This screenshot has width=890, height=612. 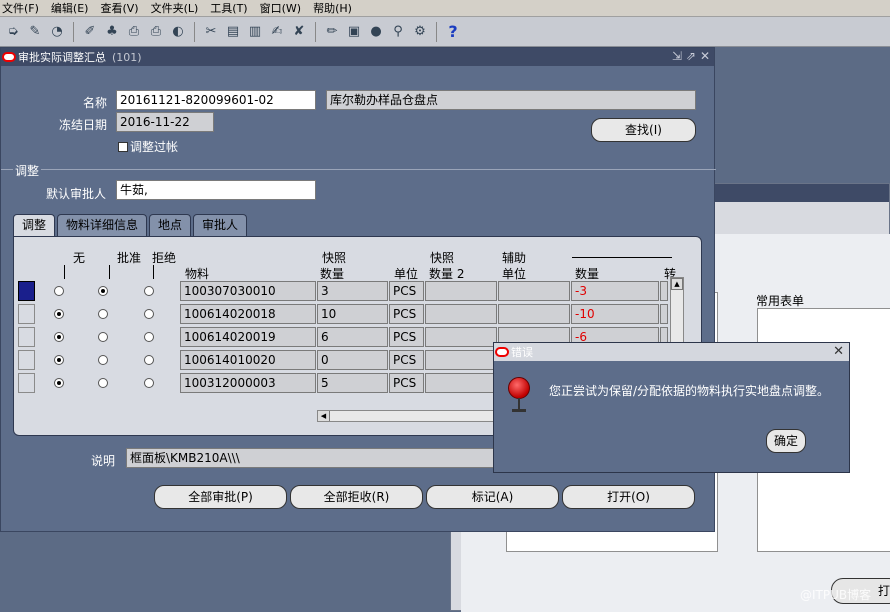 I want to click on cut-icon: ✂, so click(x=211, y=32).